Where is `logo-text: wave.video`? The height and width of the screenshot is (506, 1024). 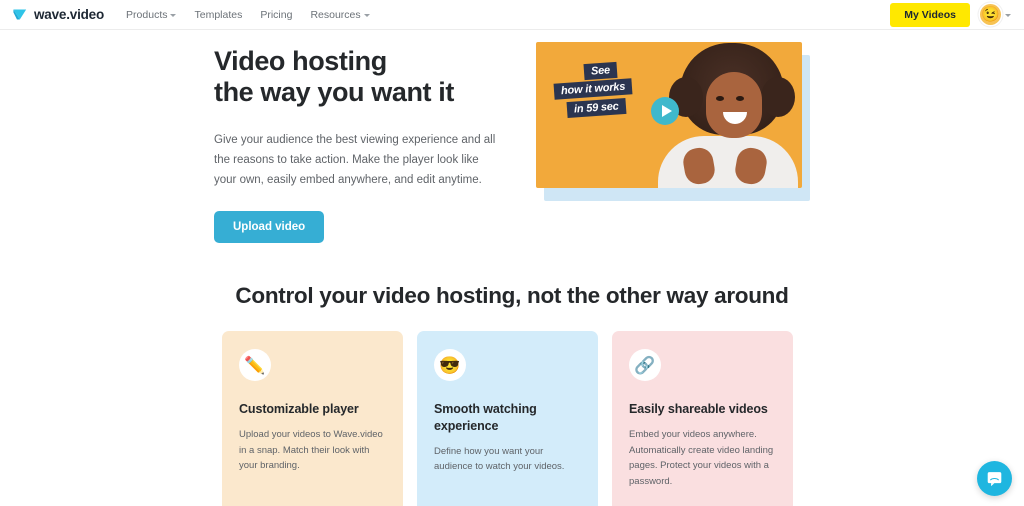 logo-text: wave.video is located at coordinates (69, 14).